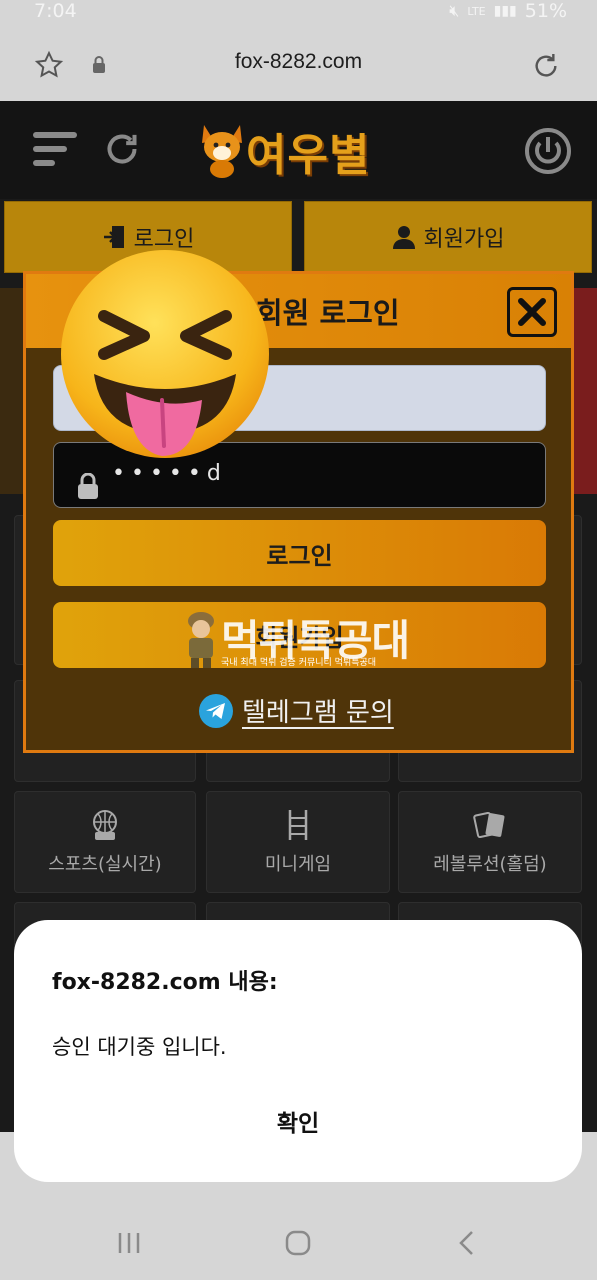 The height and width of the screenshot is (1280, 597). I want to click on url-text: fox-8282.com, so click(298, 62).